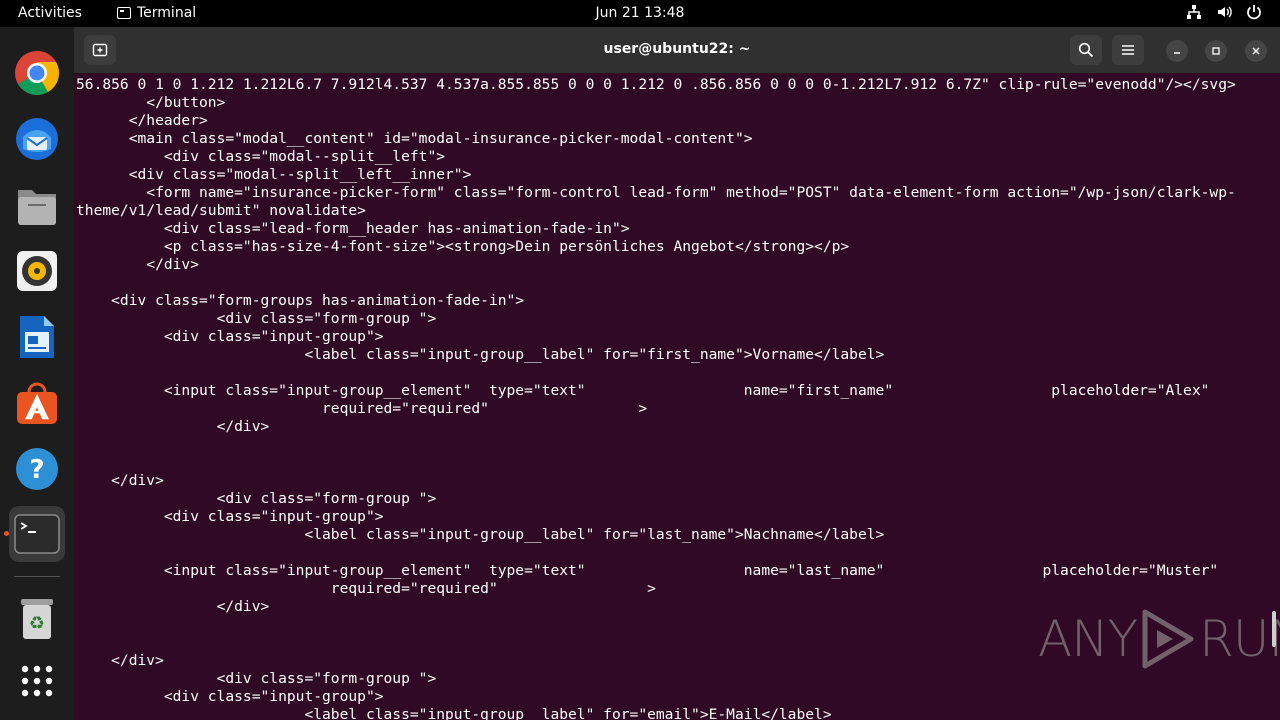  I want to click on rhythmbox-icon, so click(37, 271).